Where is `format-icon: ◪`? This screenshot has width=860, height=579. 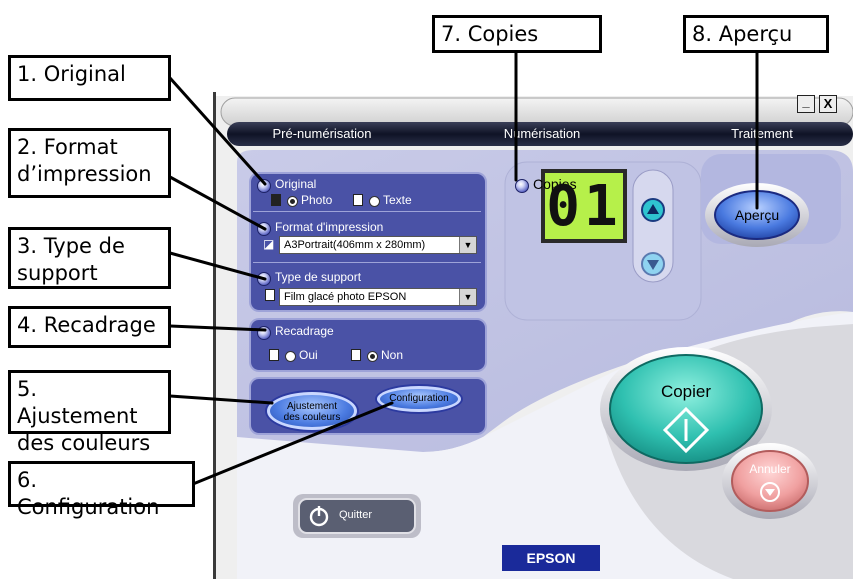
format-icon: ◪ is located at coordinates (269, 244).